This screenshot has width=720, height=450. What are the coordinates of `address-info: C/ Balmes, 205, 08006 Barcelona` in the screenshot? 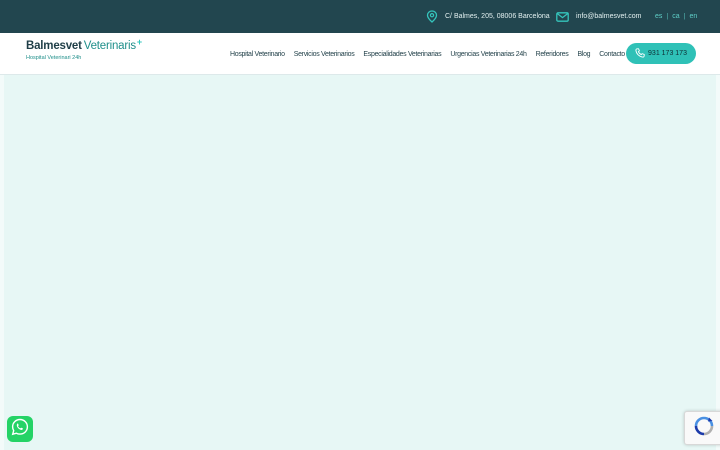 It's located at (488, 16).